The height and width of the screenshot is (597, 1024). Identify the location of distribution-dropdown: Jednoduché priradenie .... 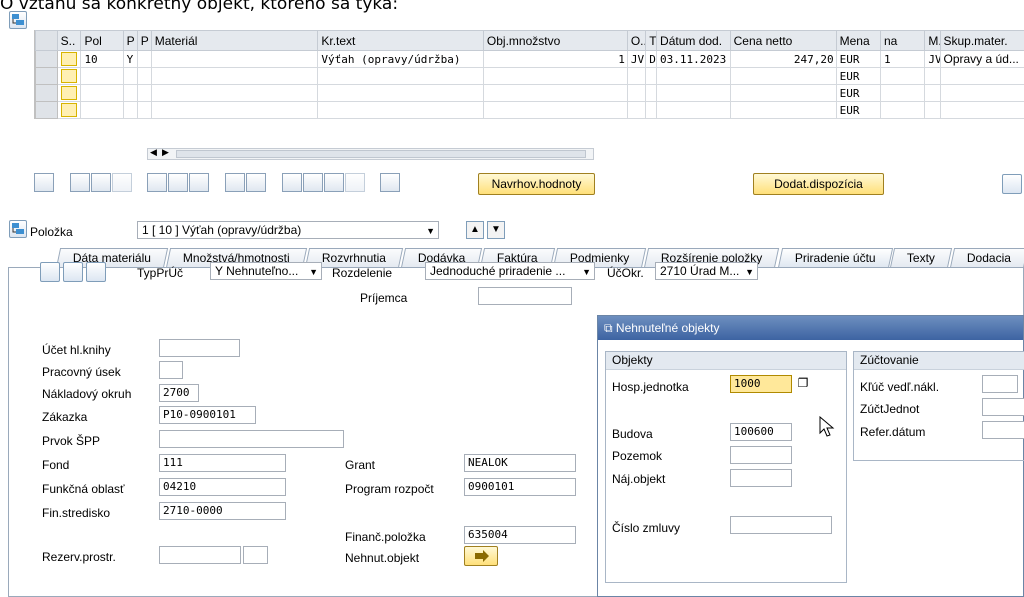
(510, 271).